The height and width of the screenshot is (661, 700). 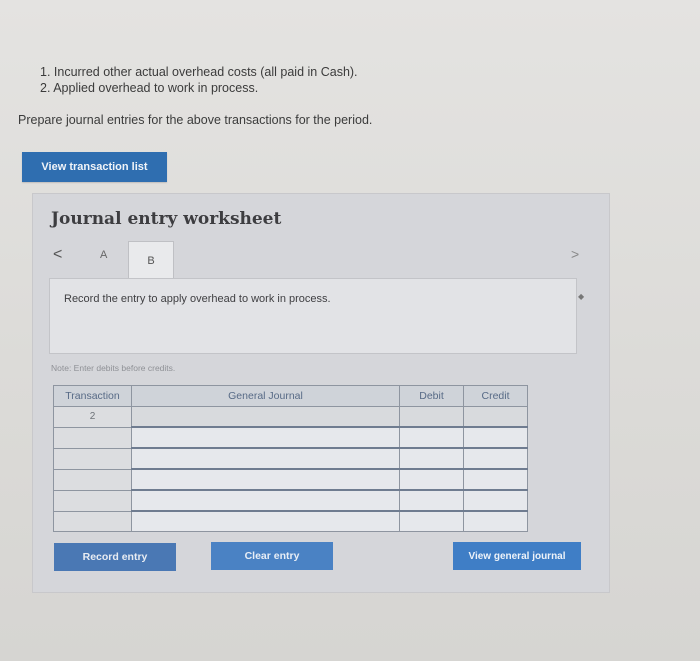 I want to click on record-entry-button: Record entry, so click(x=115, y=557).